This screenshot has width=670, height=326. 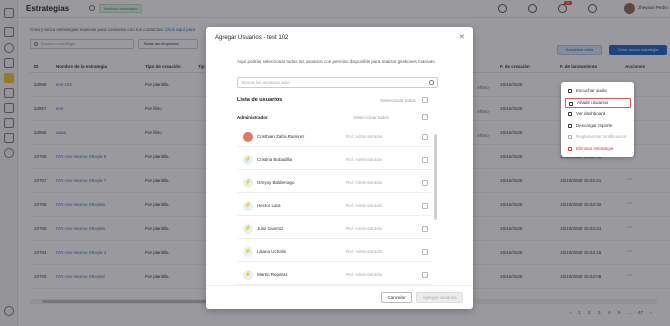 What do you see at coordinates (281, 136) in the screenshot?
I see `user-name: Cristhian Zafra Ramirez` at bounding box center [281, 136].